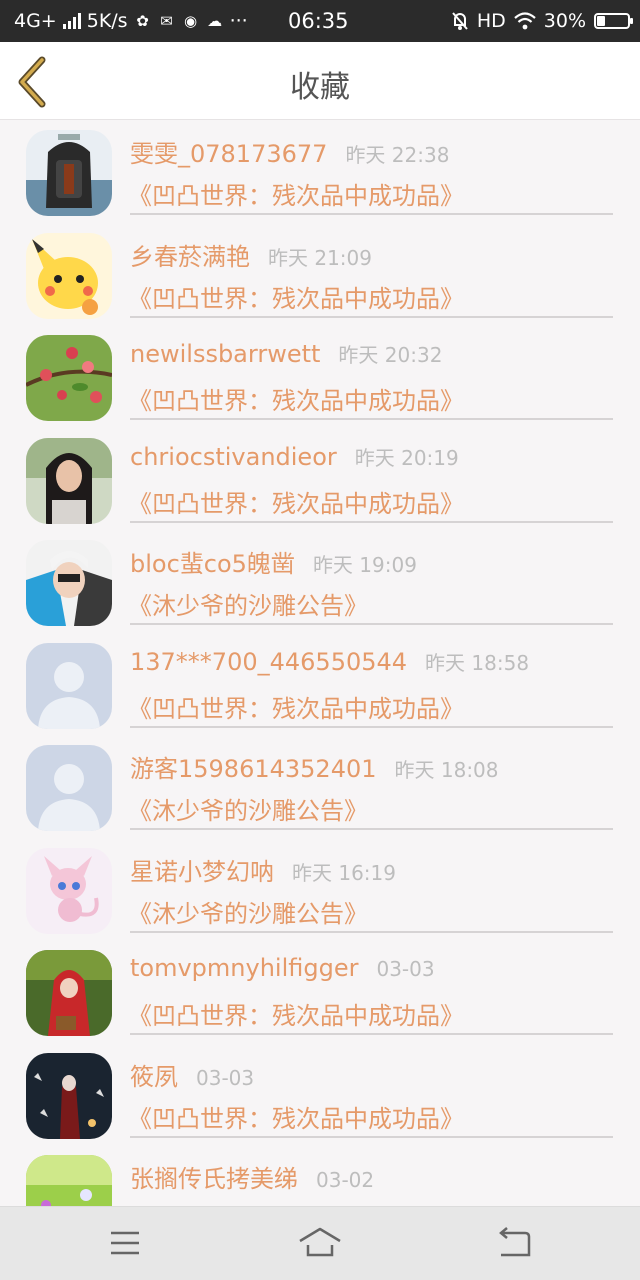 This screenshot has width=640, height=1280. I want to click on status-left: 4G+ 5K/s ✿ ✉ ◉ ☁ ···, so click(131, 21).